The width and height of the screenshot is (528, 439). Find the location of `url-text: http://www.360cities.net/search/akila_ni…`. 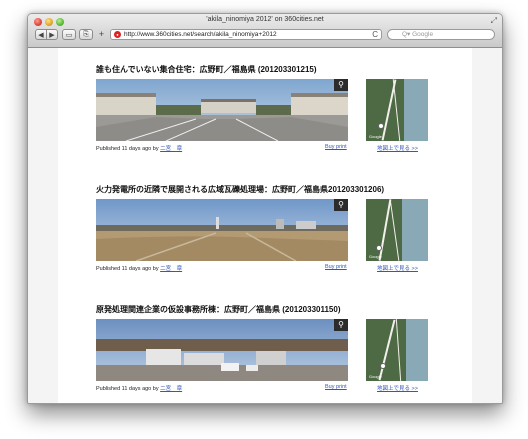

url-text: http://www.360cities.net/search/akila_ni… is located at coordinates (200, 34).